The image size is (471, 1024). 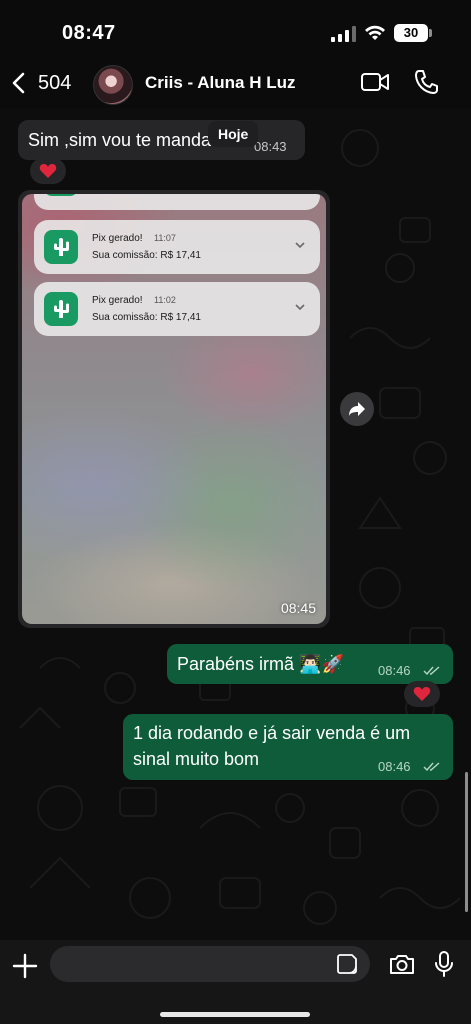 What do you see at coordinates (402, 964) in the screenshot?
I see `camera-icon` at bounding box center [402, 964].